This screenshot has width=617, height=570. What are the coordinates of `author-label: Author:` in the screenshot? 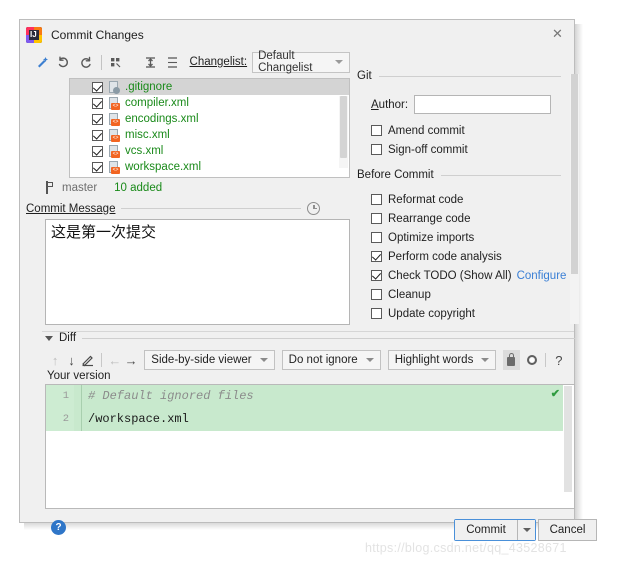 It's located at (390, 104).